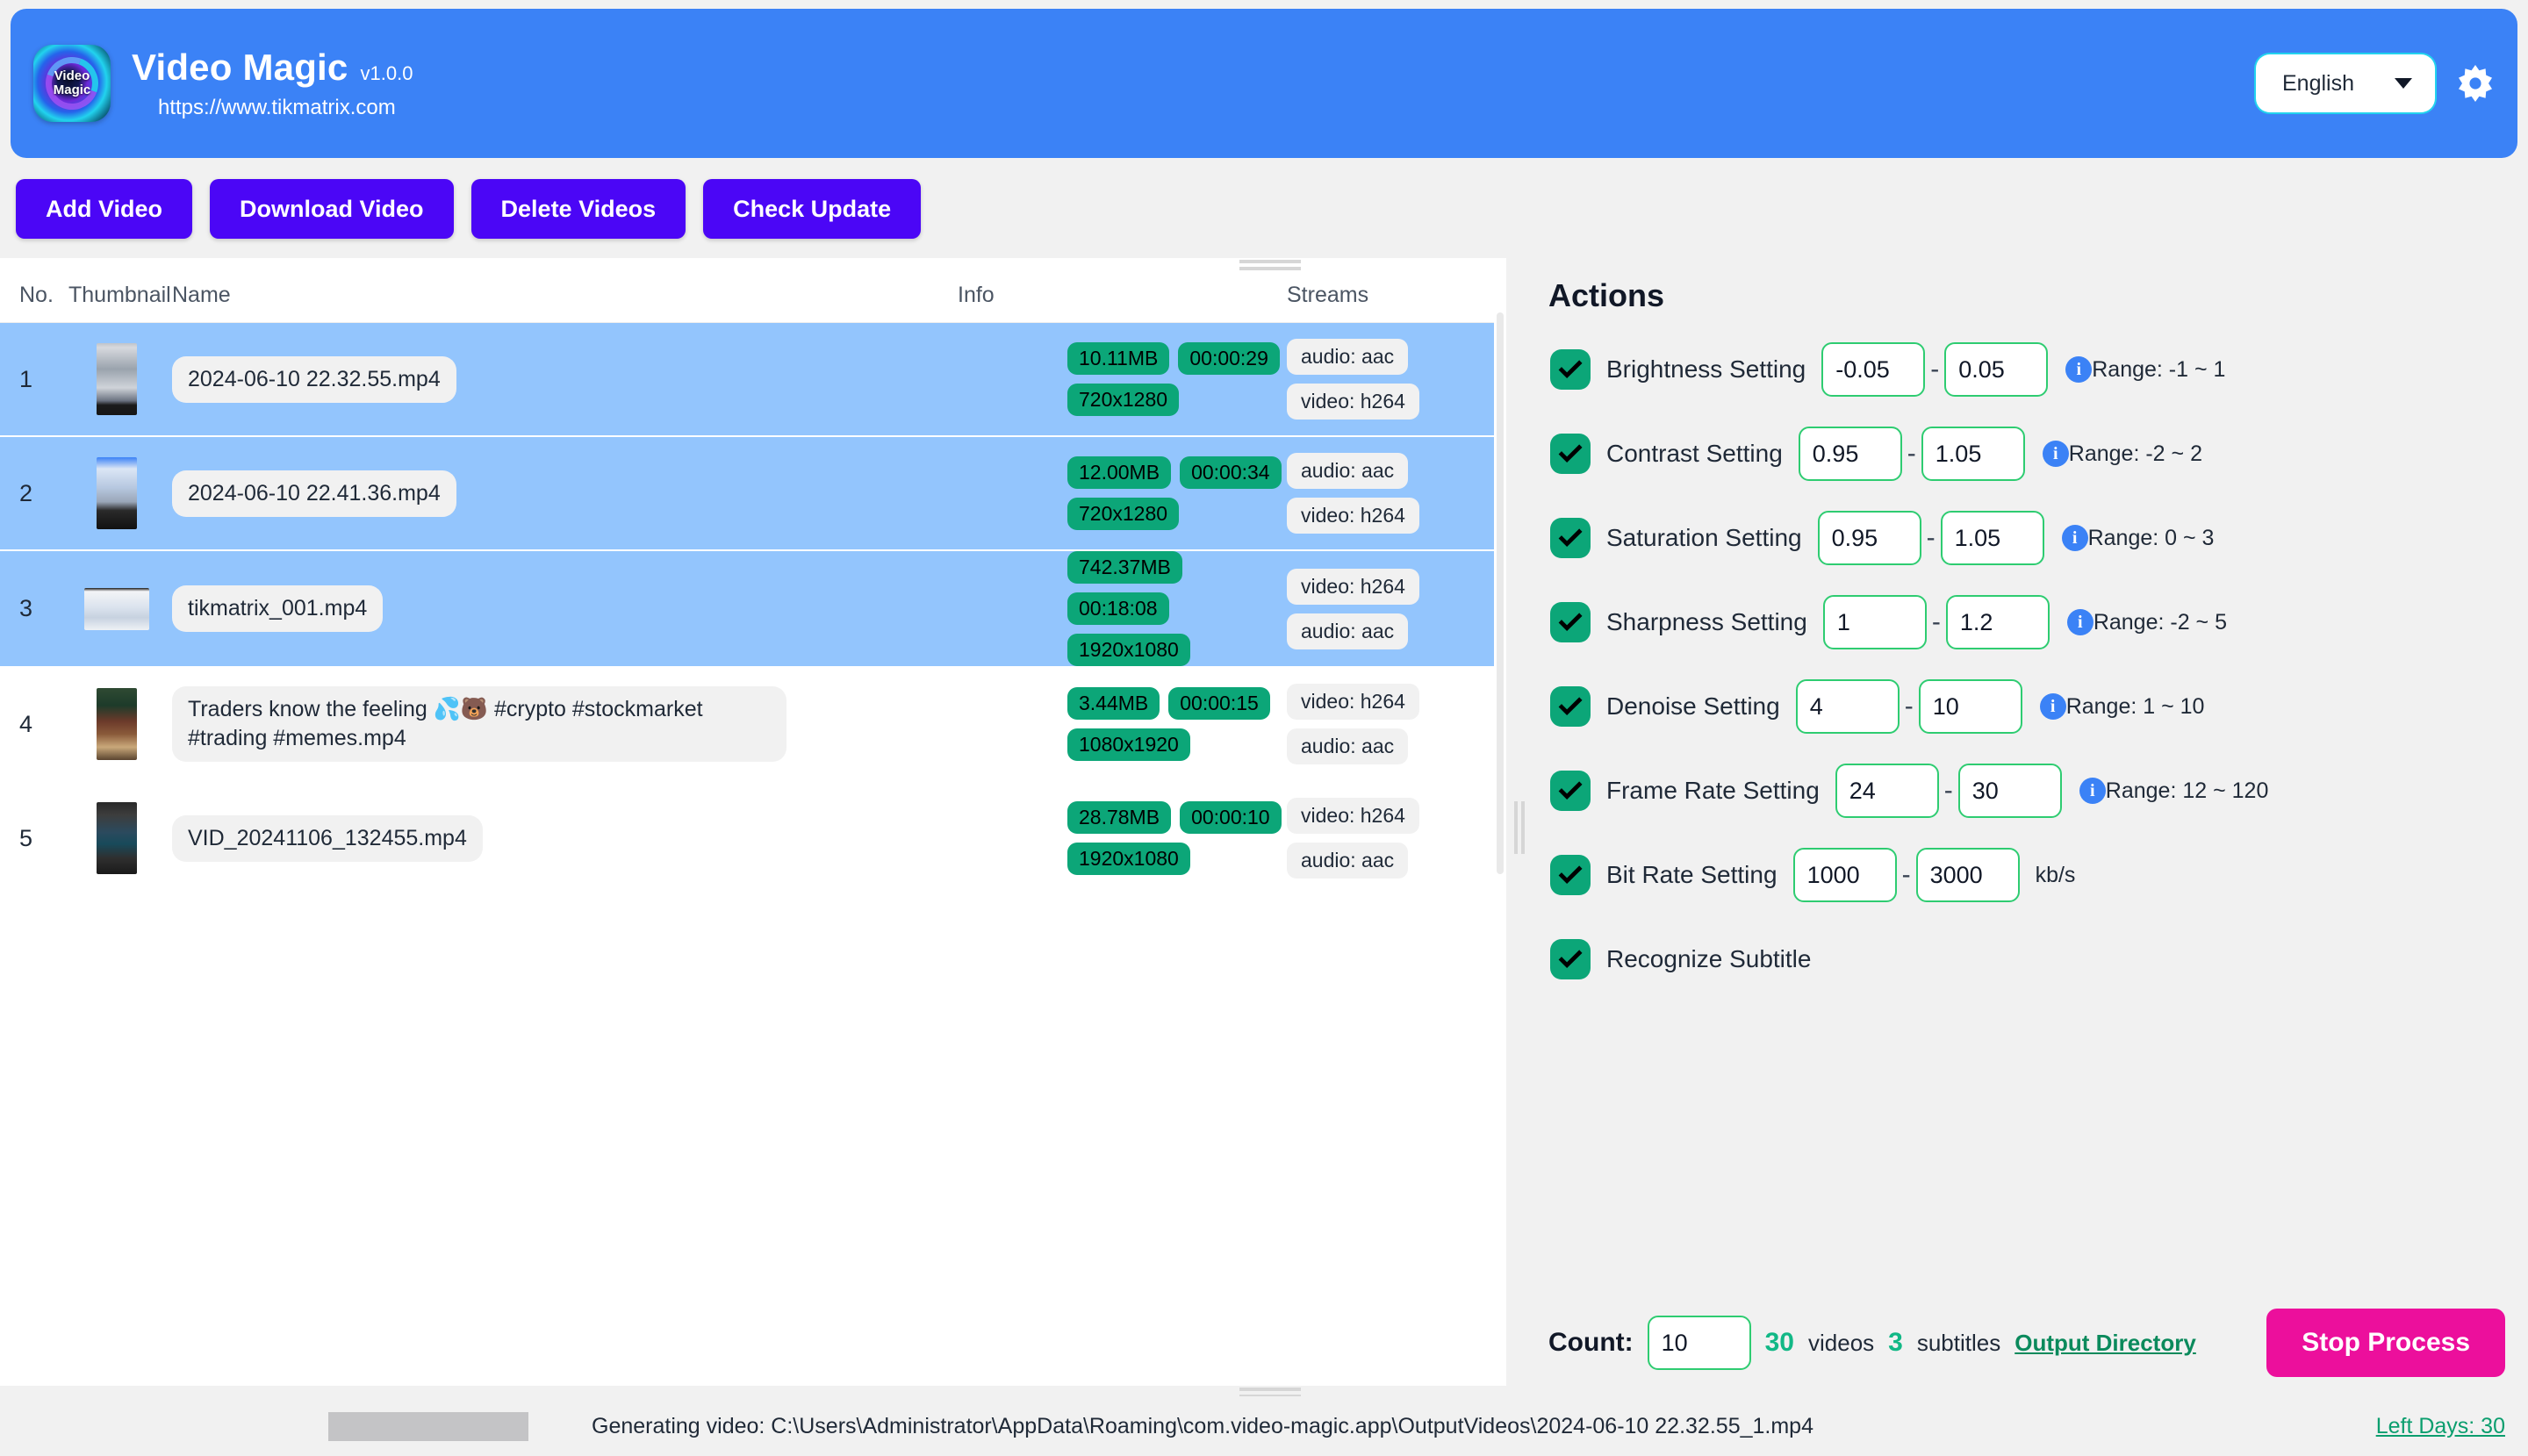 The height and width of the screenshot is (1456, 2528). What do you see at coordinates (104, 209) in the screenshot?
I see `add-video-button: Add Video` at bounding box center [104, 209].